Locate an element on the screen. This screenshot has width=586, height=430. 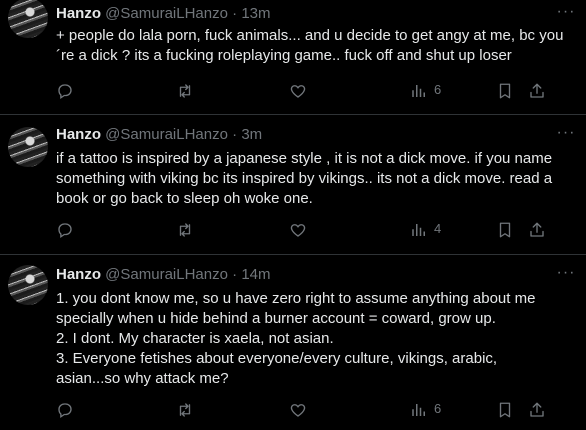
tweet-header: Hanzo @SamuraiLHanzo · 14m is located at coordinates (163, 275).